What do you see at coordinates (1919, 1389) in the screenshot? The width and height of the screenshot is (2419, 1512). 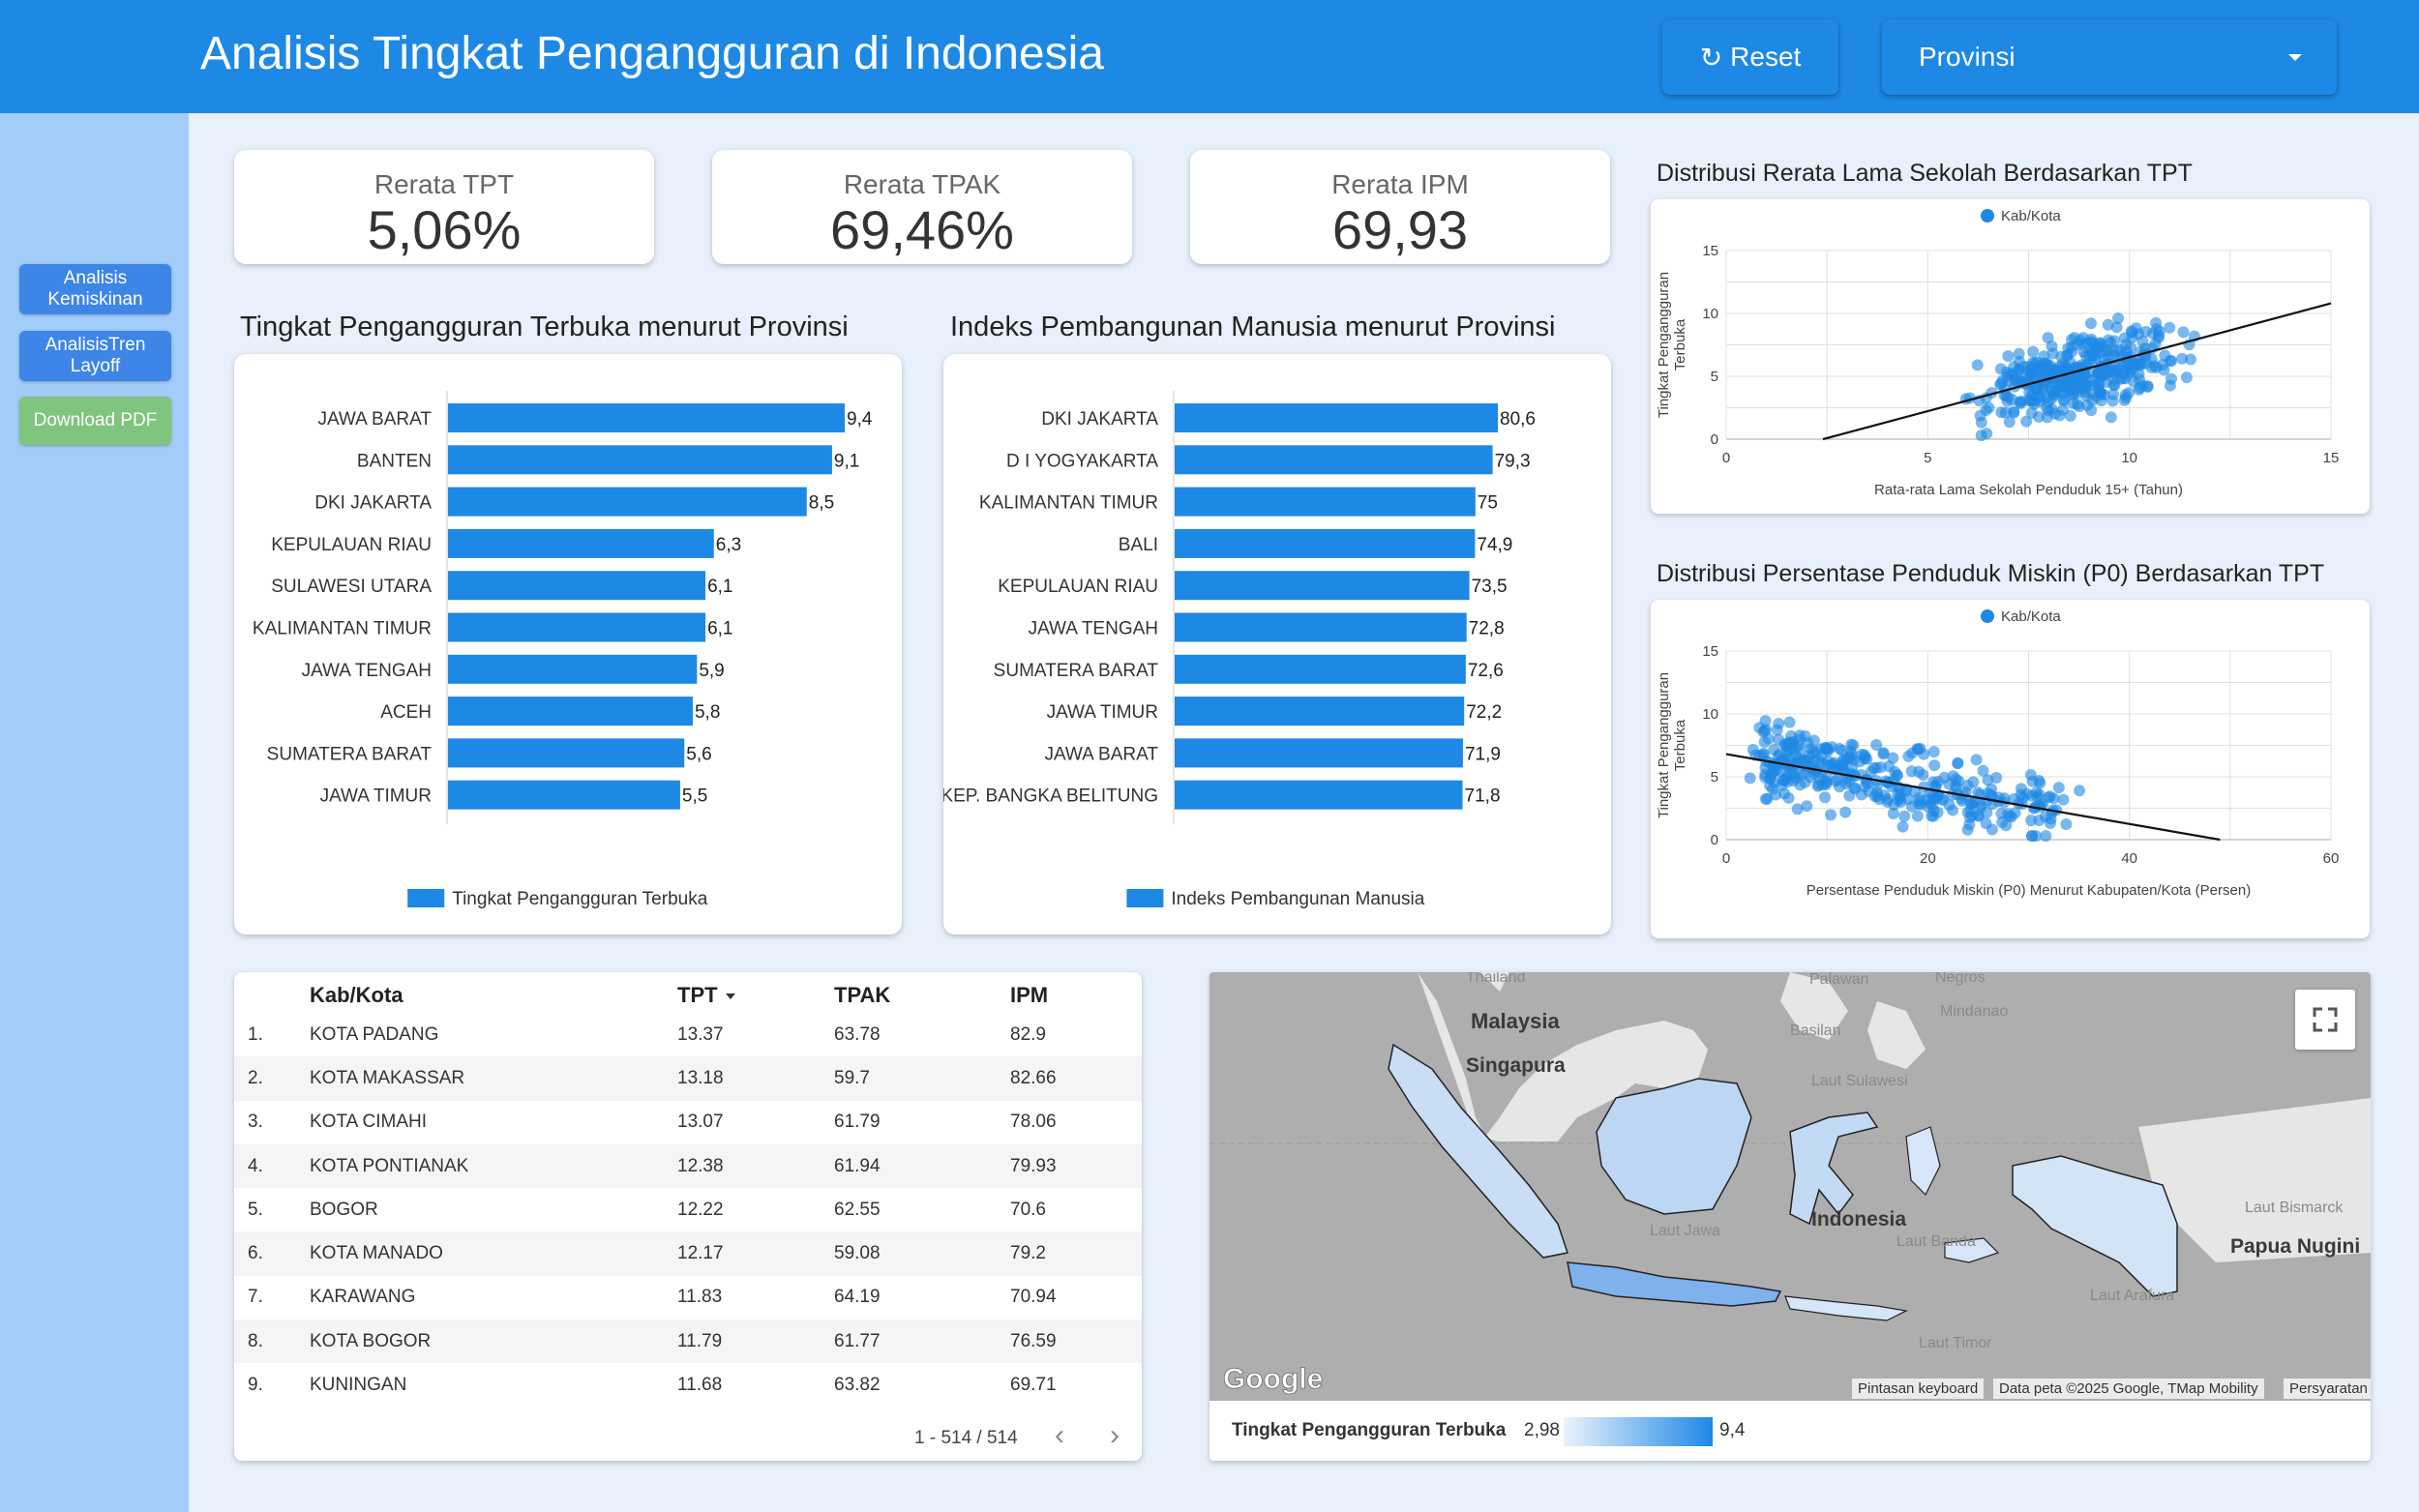 I see `keyboard-shortcuts-link: Pintasan keyboard` at bounding box center [1919, 1389].